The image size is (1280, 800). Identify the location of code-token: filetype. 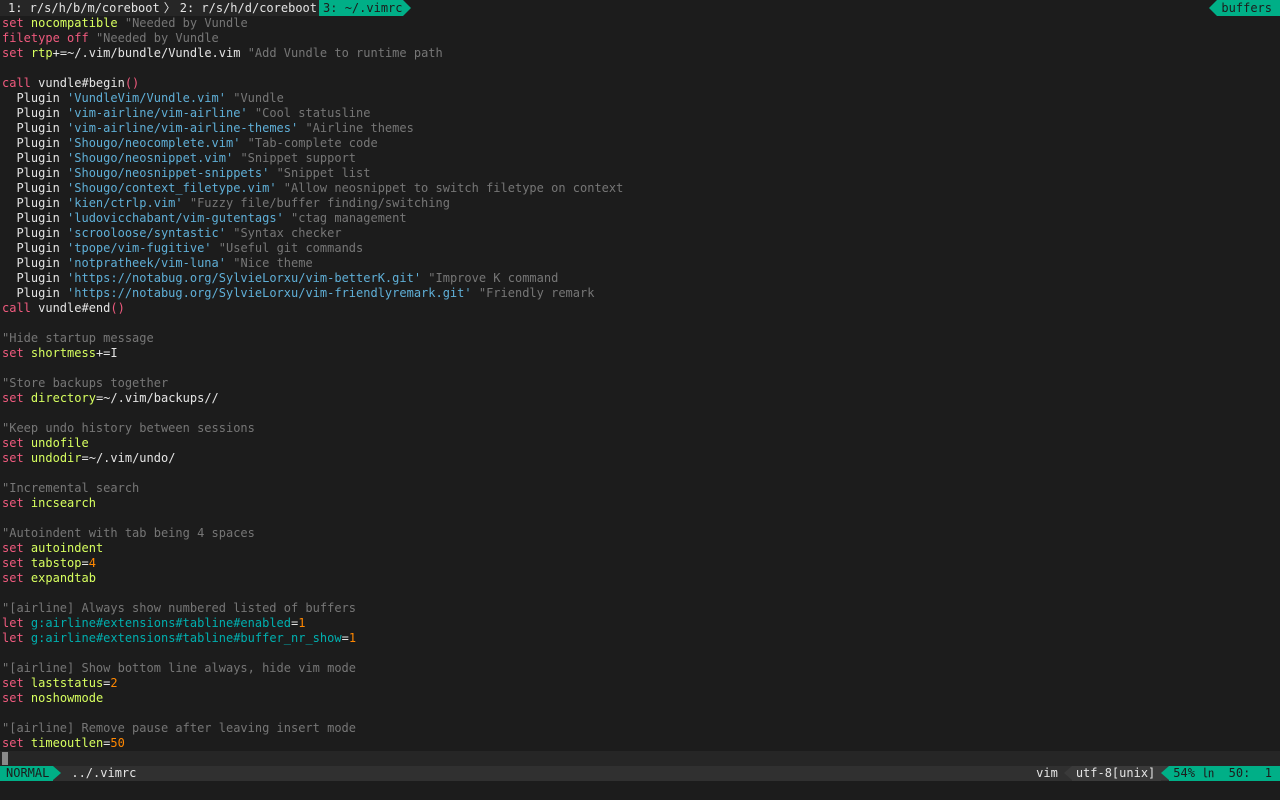
(31, 38).